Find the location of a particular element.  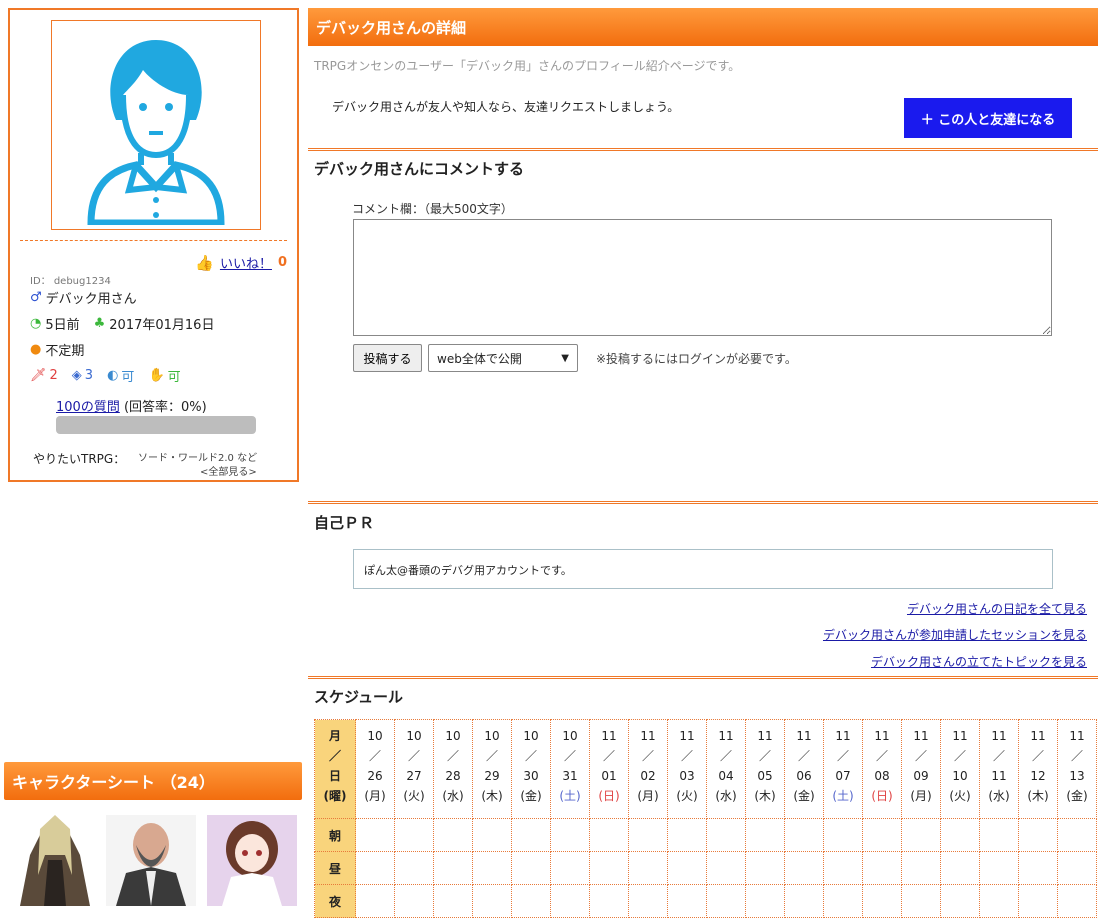

male-icon: ♂ is located at coordinates (36, 297).